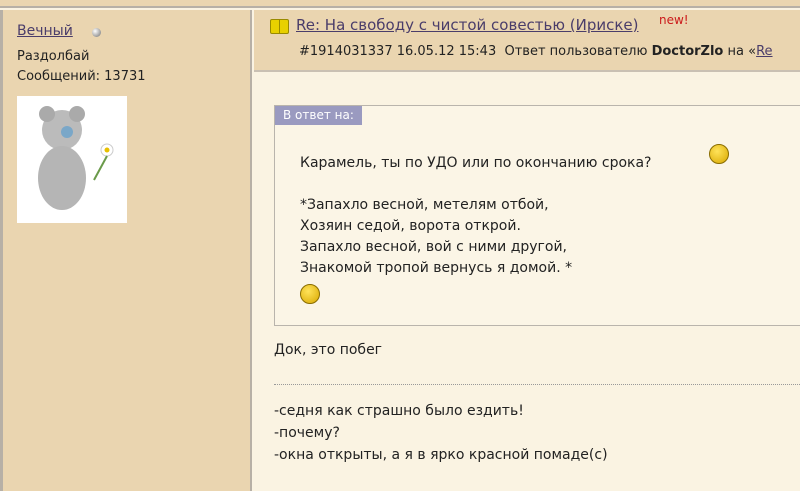  I want to click on reply-to-prefix: Ответ пользователю, so click(576, 51).